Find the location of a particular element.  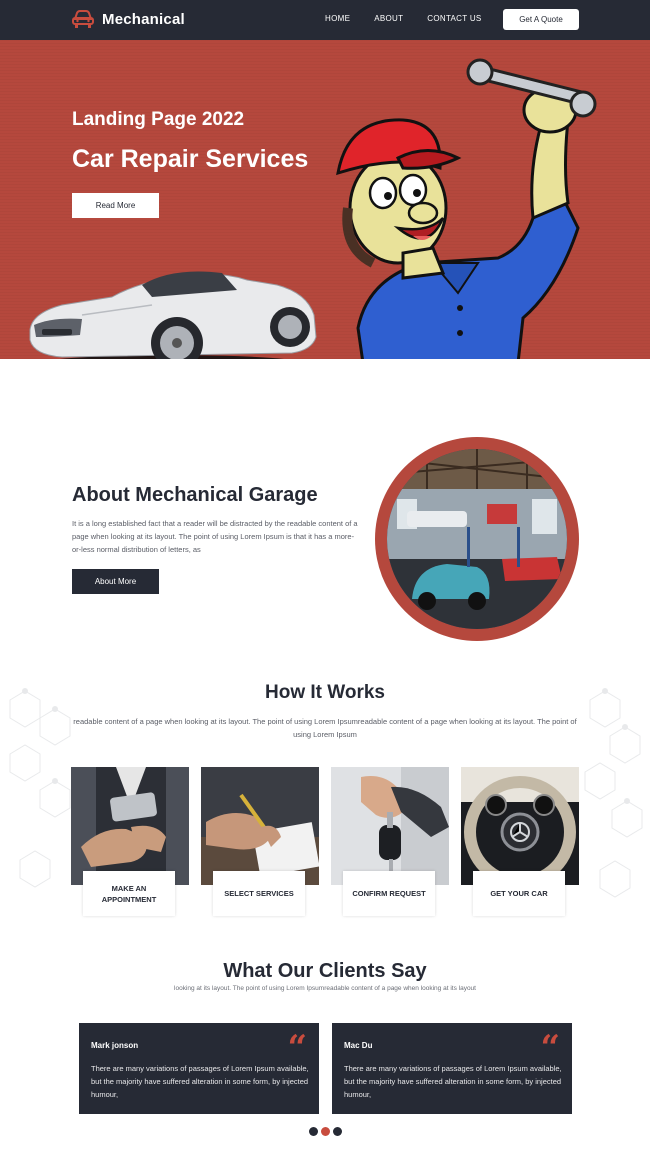

step-label: SELECT SERVICES is located at coordinates (259, 893).